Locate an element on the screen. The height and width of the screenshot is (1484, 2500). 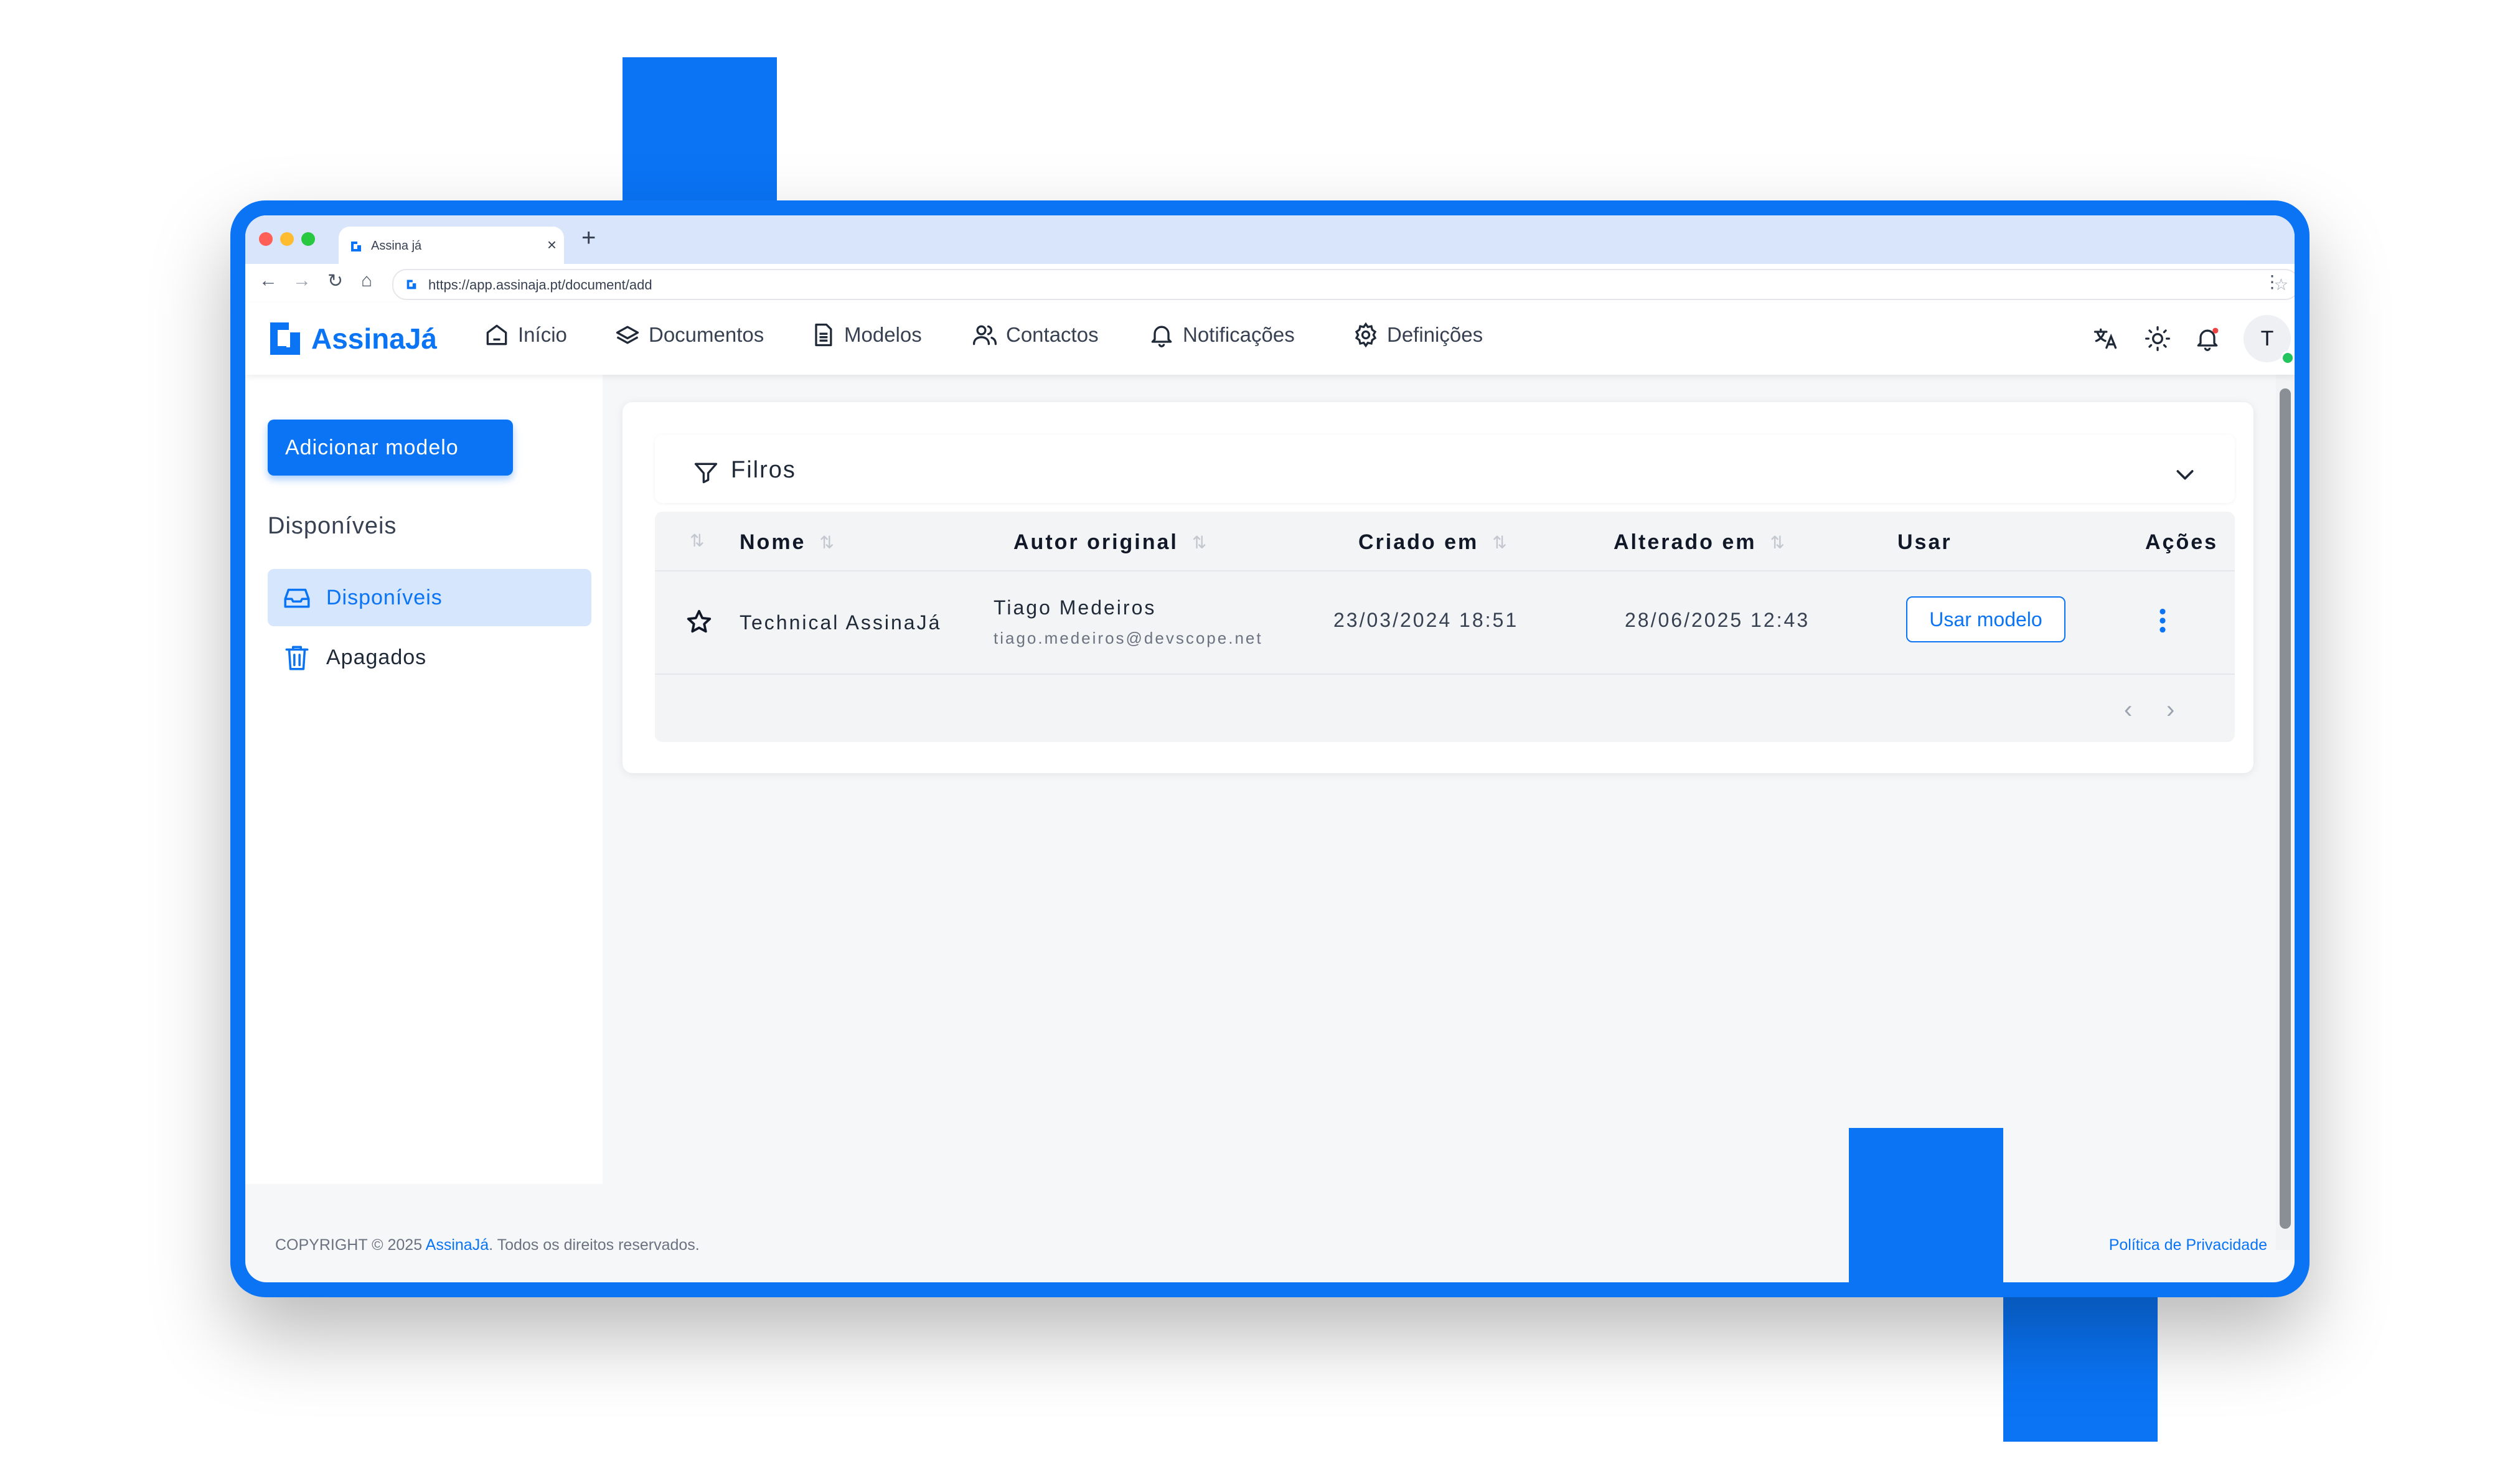
gear-icon is located at coordinates (1365, 335).